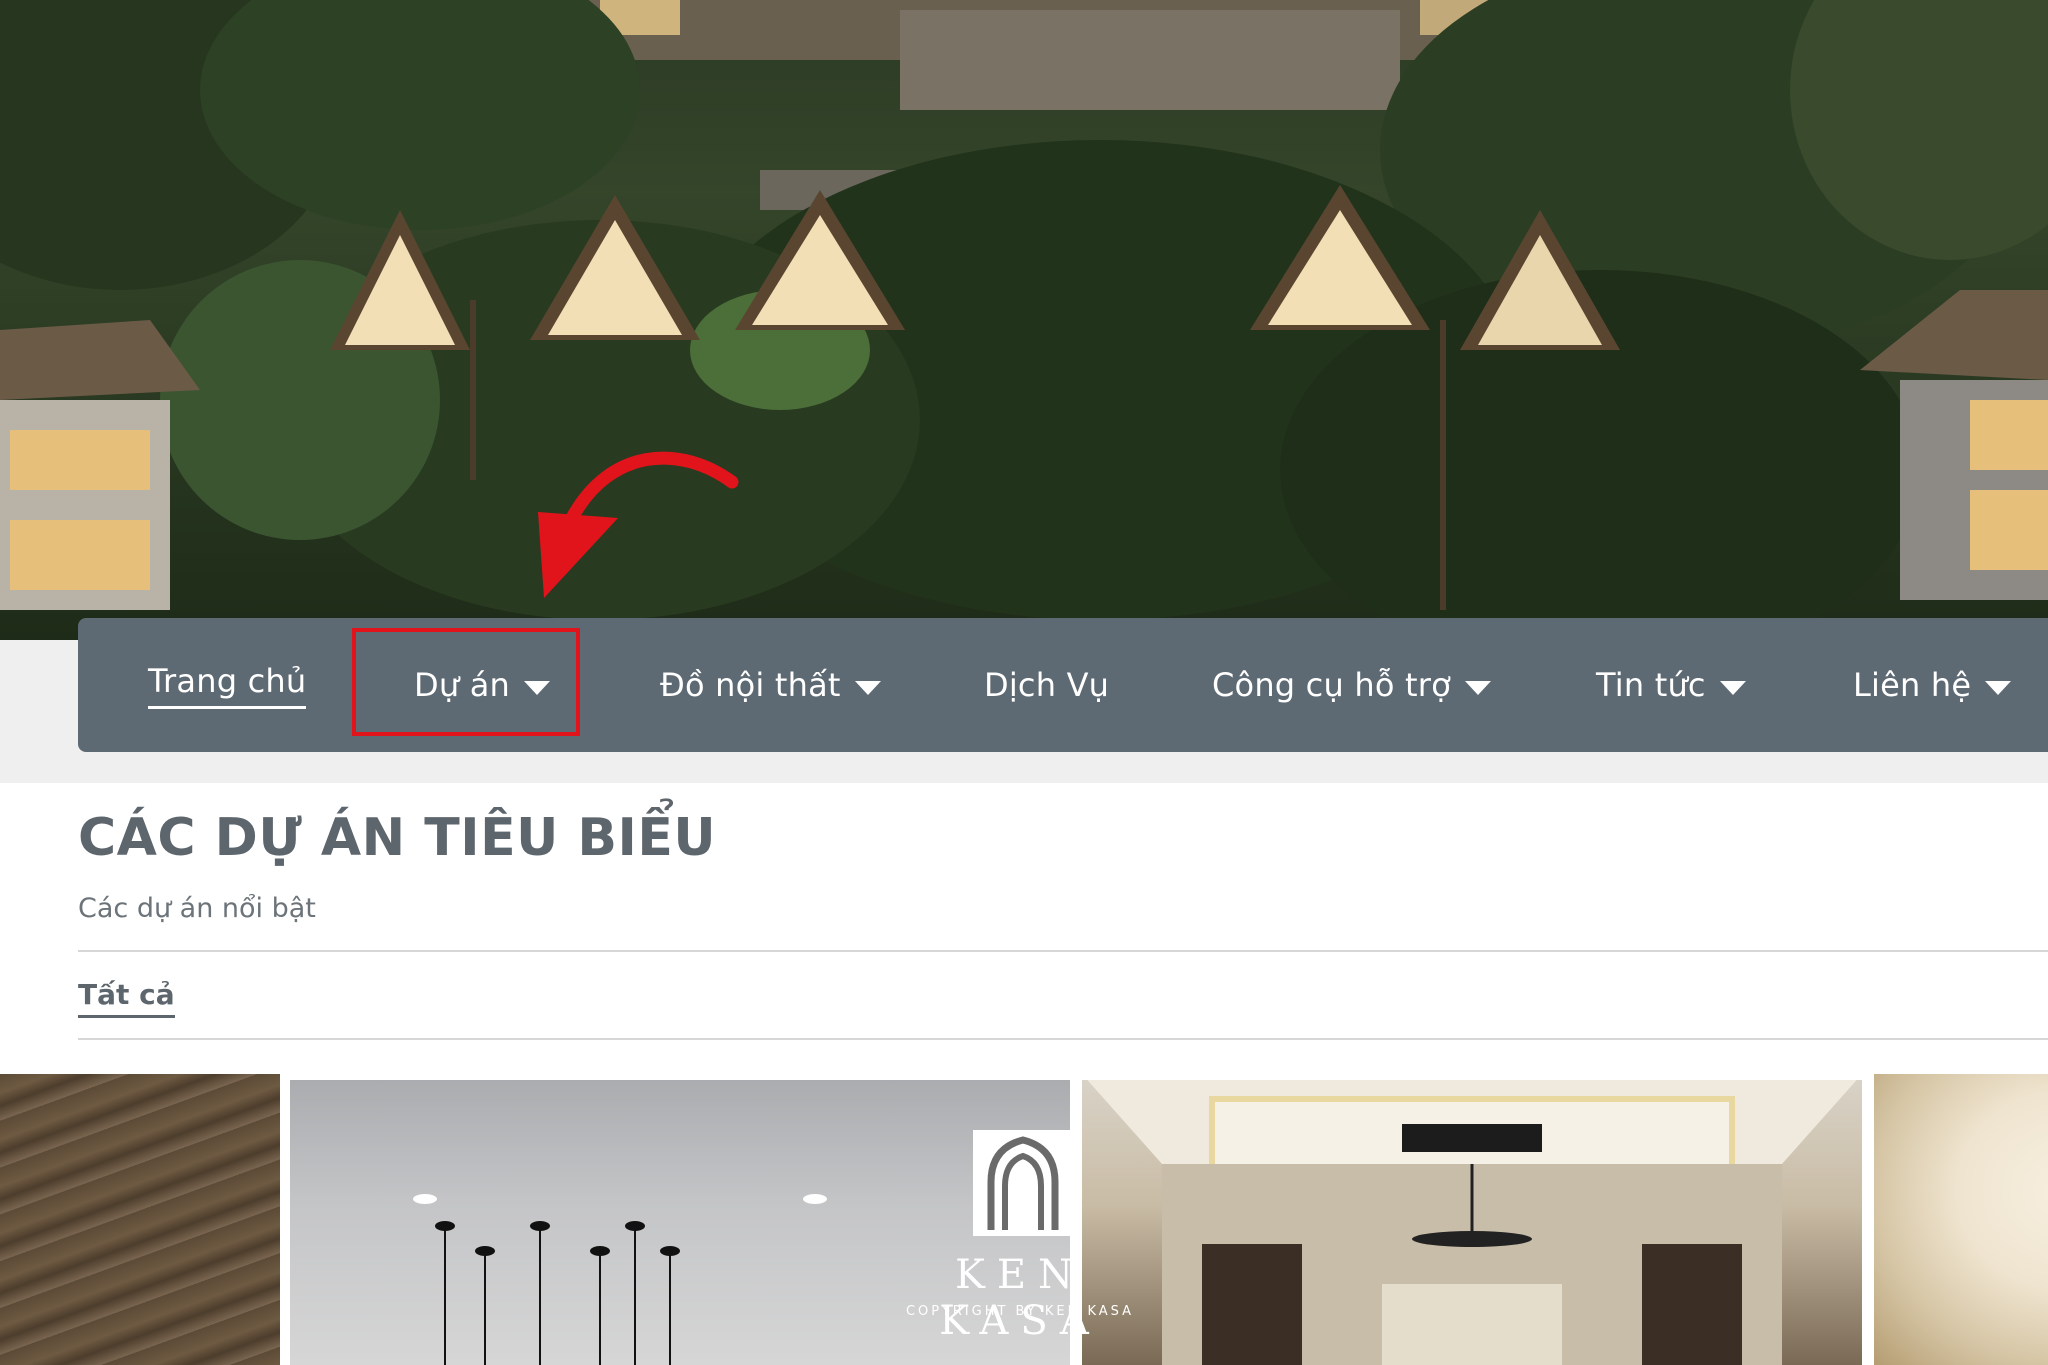 Image resolution: width=2048 pixels, height=1365 pixels. I want to click on watermark-brand: KEN KASA, so click(1020, 1298).